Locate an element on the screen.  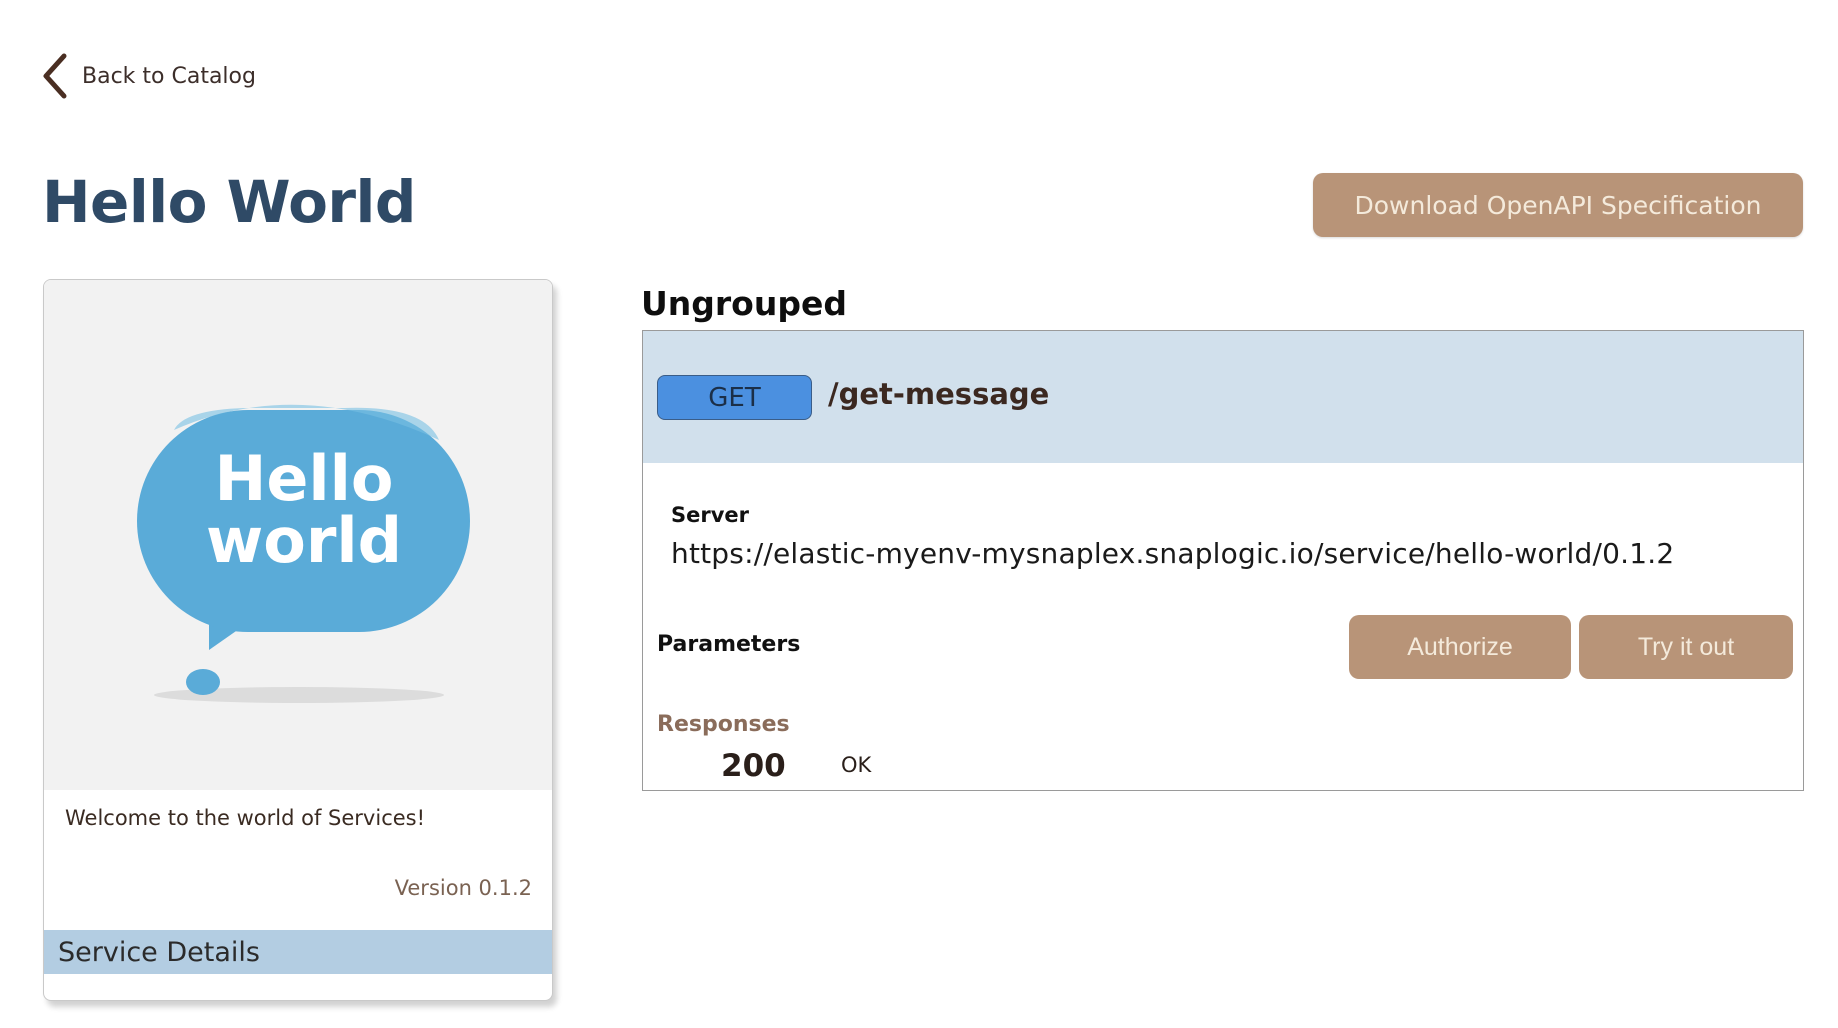
speech-bubble-image: Hello world is located at coordinates (303, 553).